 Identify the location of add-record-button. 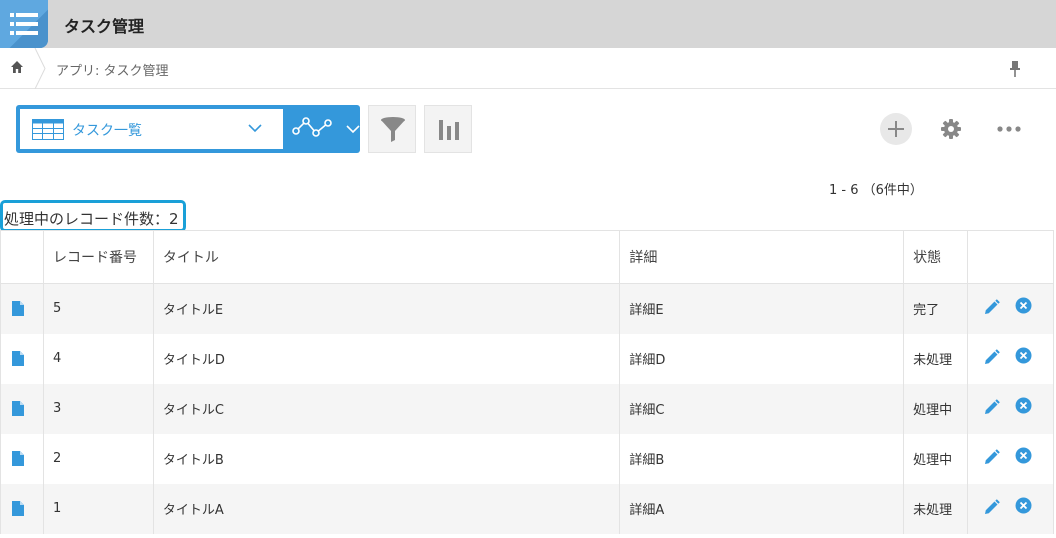
(896, 129).